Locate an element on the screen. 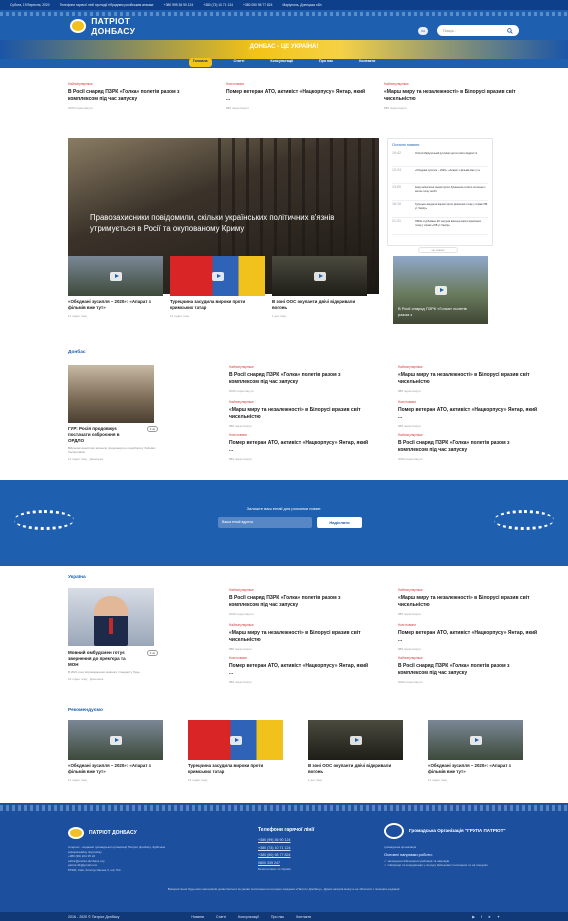 The height and width of the screenshot is (921, 568). telegram-icon: ➤ is located at coordinates (489, 917).